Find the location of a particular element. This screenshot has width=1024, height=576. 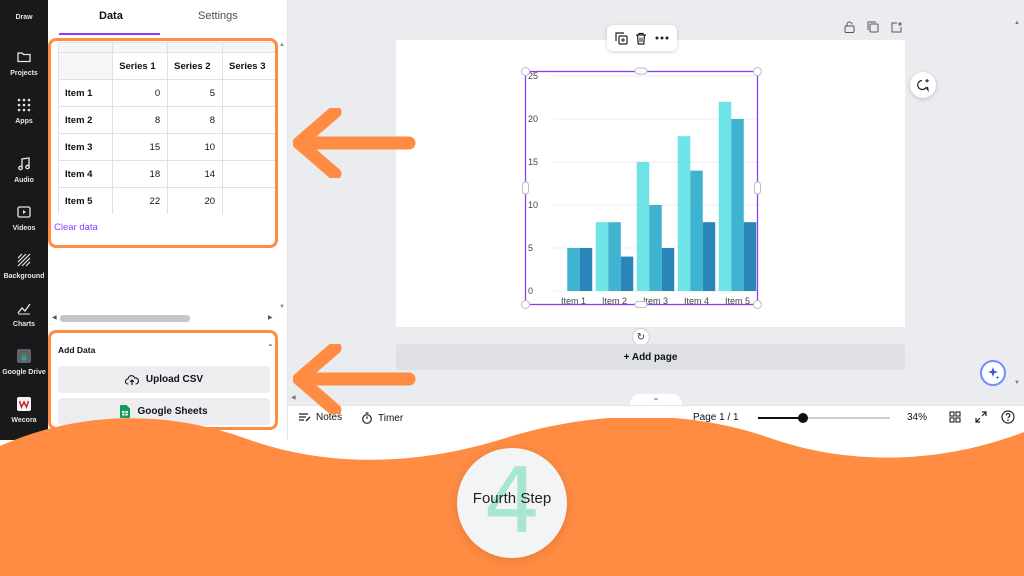

resize-handle-top is located at coordinates (641, 71).